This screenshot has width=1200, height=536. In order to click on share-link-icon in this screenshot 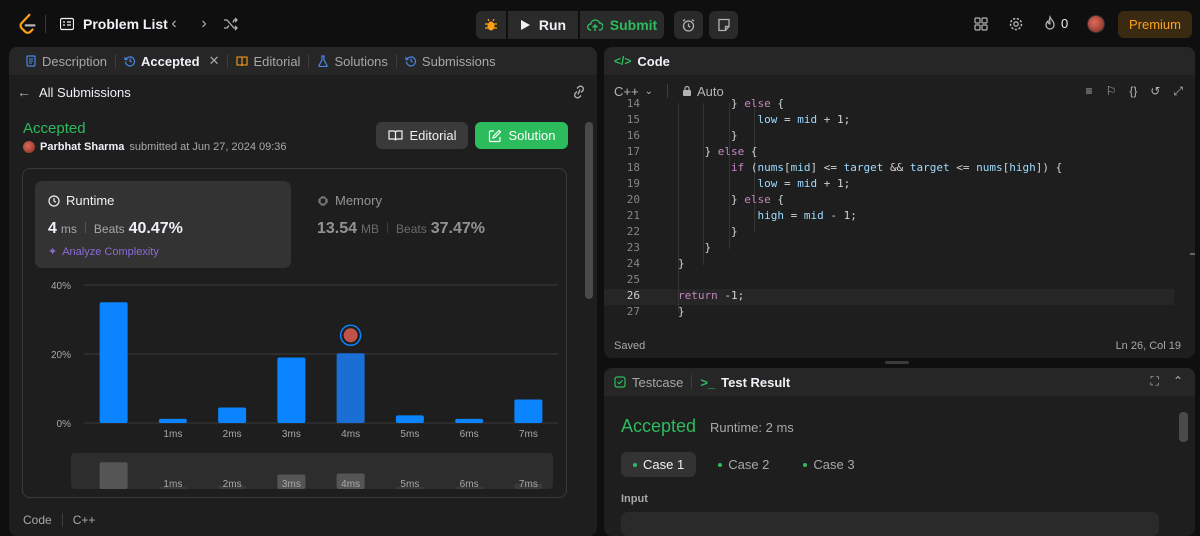, I will do `click(579, 92)`.